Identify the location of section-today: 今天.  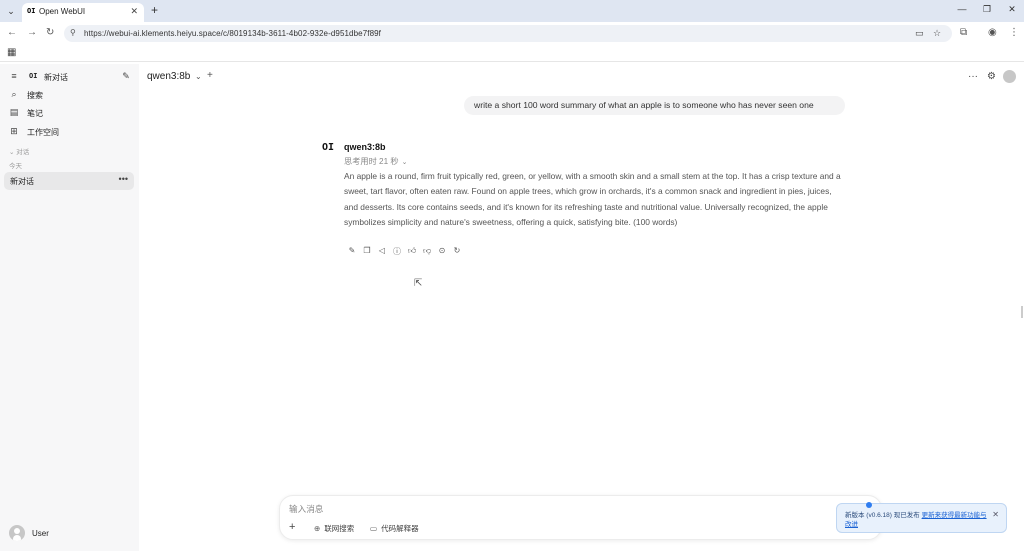
(15, 166).